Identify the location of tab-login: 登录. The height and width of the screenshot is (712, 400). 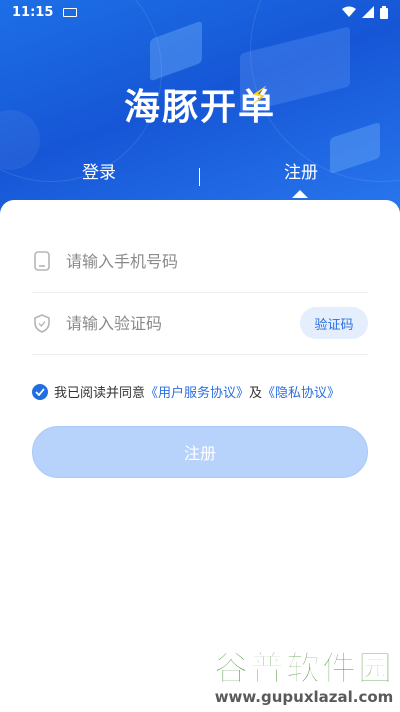
(99, 170).